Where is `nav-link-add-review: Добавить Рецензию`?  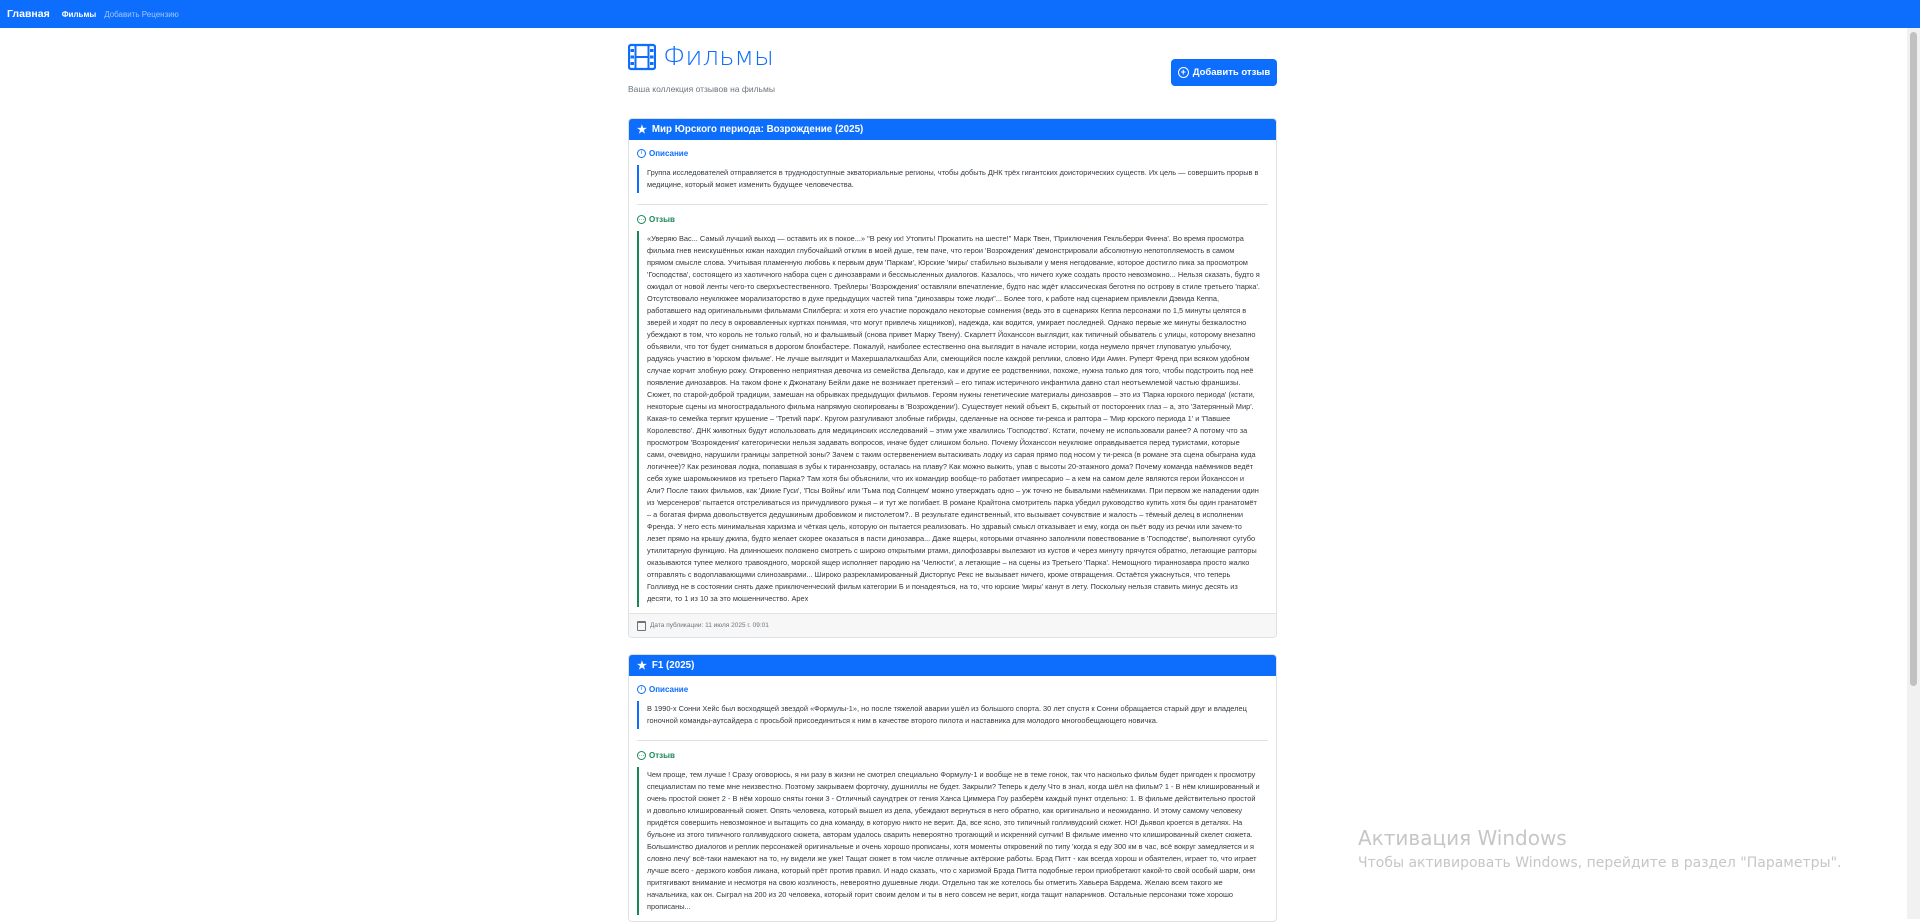 nav-link-add-review: Добавить Рецензию is located at coordinates (141, 14).